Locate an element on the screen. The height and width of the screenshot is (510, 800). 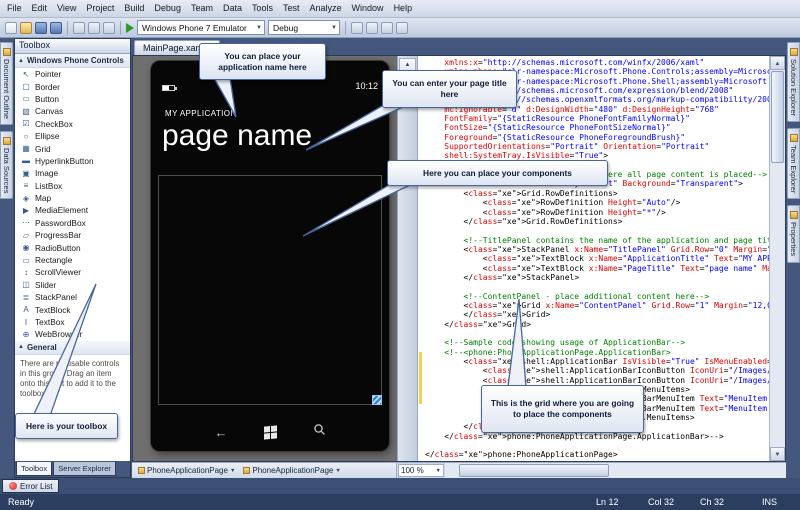
toolbox-item-label: Image is located at coordinates (47, 173).